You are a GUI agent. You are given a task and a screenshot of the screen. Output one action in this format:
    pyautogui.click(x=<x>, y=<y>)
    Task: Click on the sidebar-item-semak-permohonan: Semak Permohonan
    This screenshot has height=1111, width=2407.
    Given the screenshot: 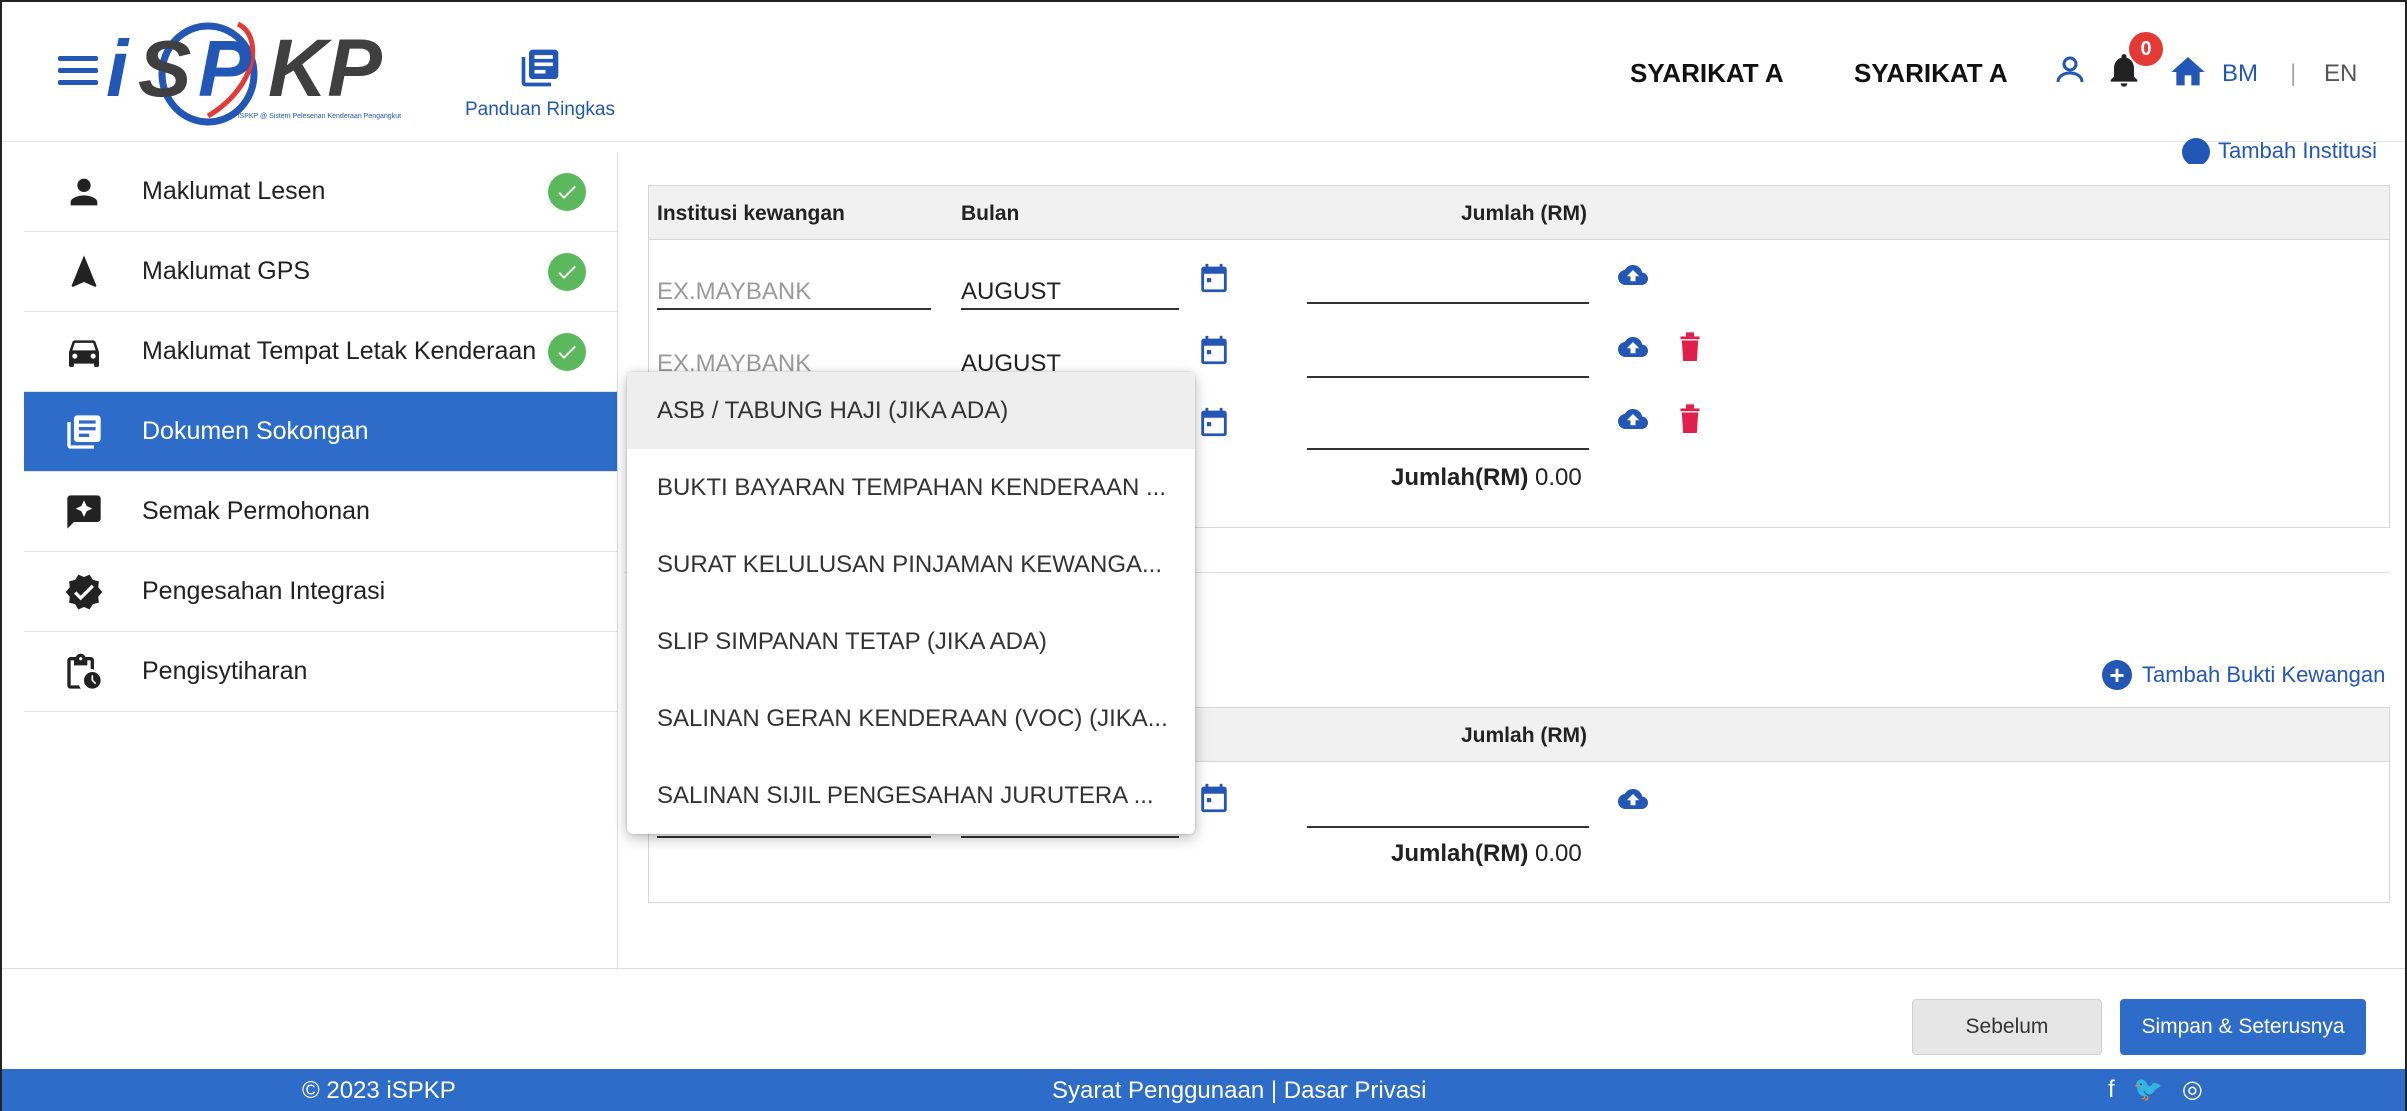 What is the action you would take?
    pyautogui.click(x=320, y=512)
    